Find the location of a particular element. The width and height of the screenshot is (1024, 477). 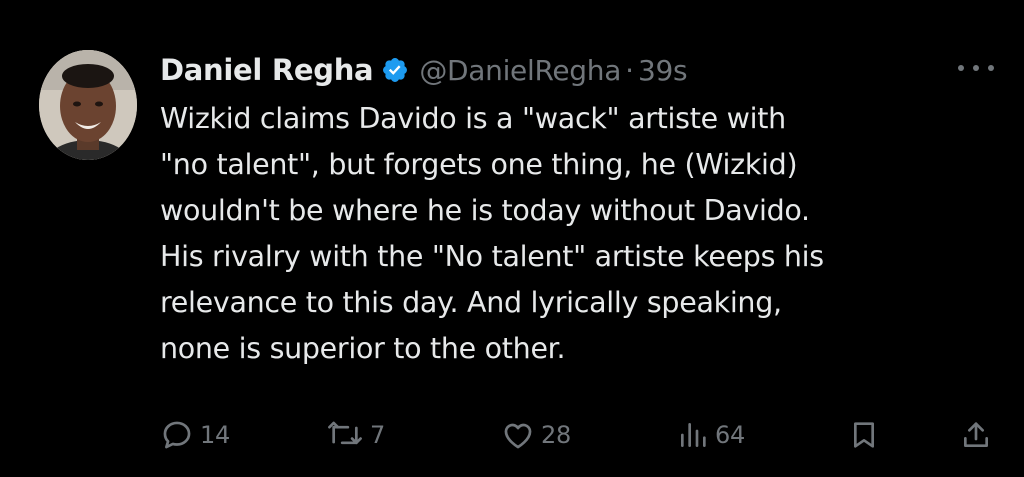

author-name: Daniel Regha is located at coordinates (267, 70).